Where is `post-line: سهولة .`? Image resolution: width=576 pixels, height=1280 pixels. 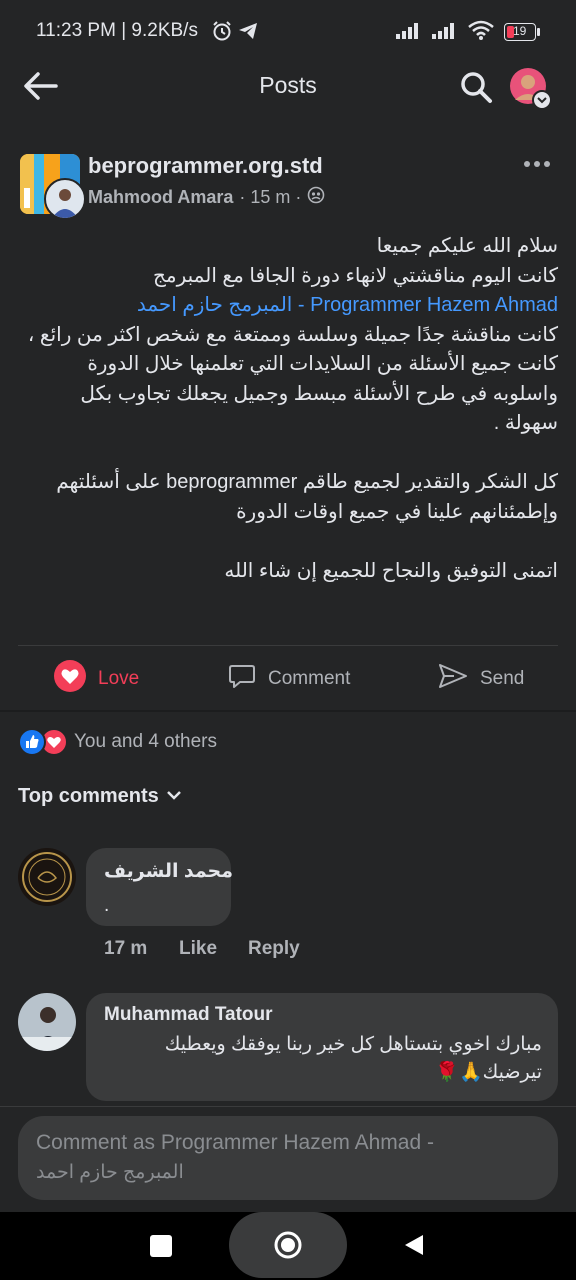 post-line: سهولة . is located at coordinates (525, 423).